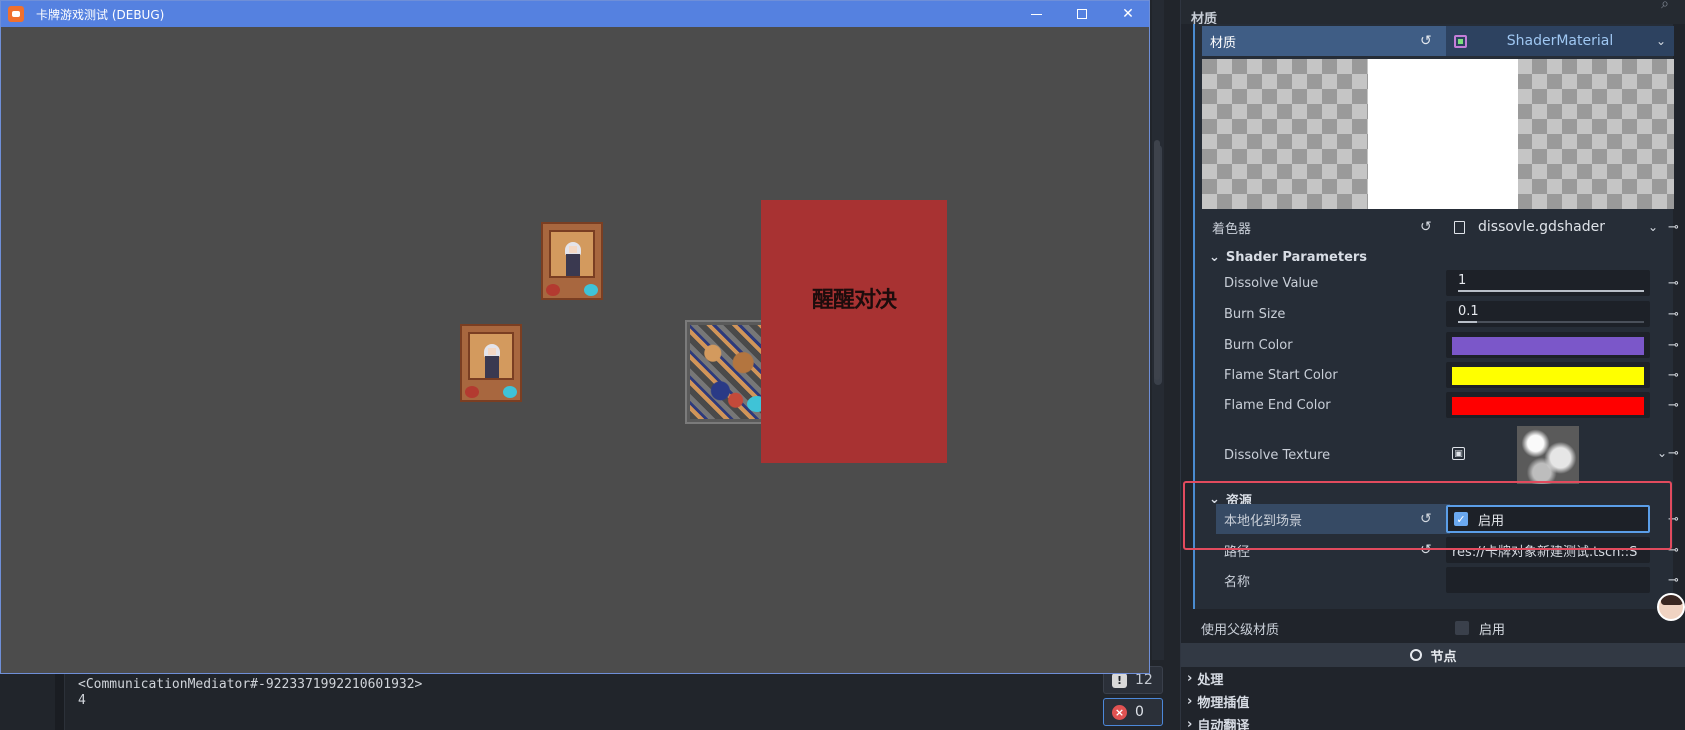  Describe the element at coordinates (1443, 657) in the screenshot. I see `node-section-title: 节点` at that location.